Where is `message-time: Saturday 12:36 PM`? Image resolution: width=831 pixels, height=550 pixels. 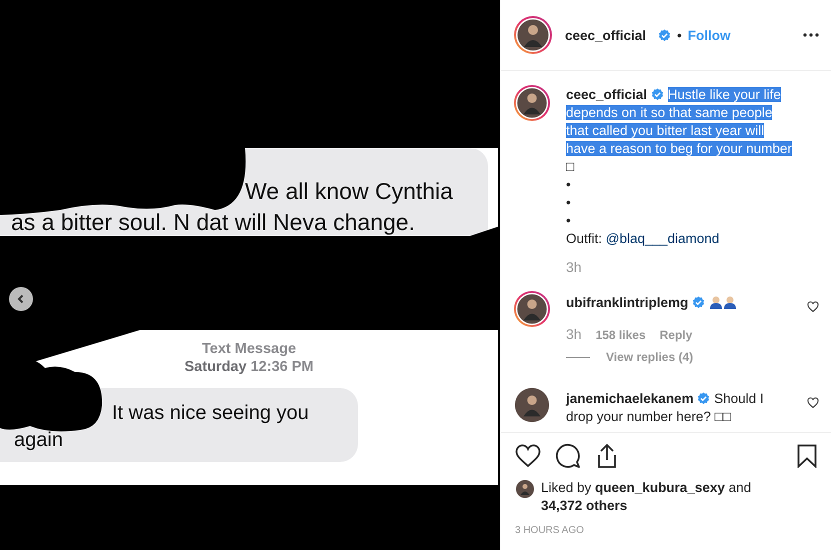 message-time: Saturday 12:36 PM is located at coordinates (249, 367).